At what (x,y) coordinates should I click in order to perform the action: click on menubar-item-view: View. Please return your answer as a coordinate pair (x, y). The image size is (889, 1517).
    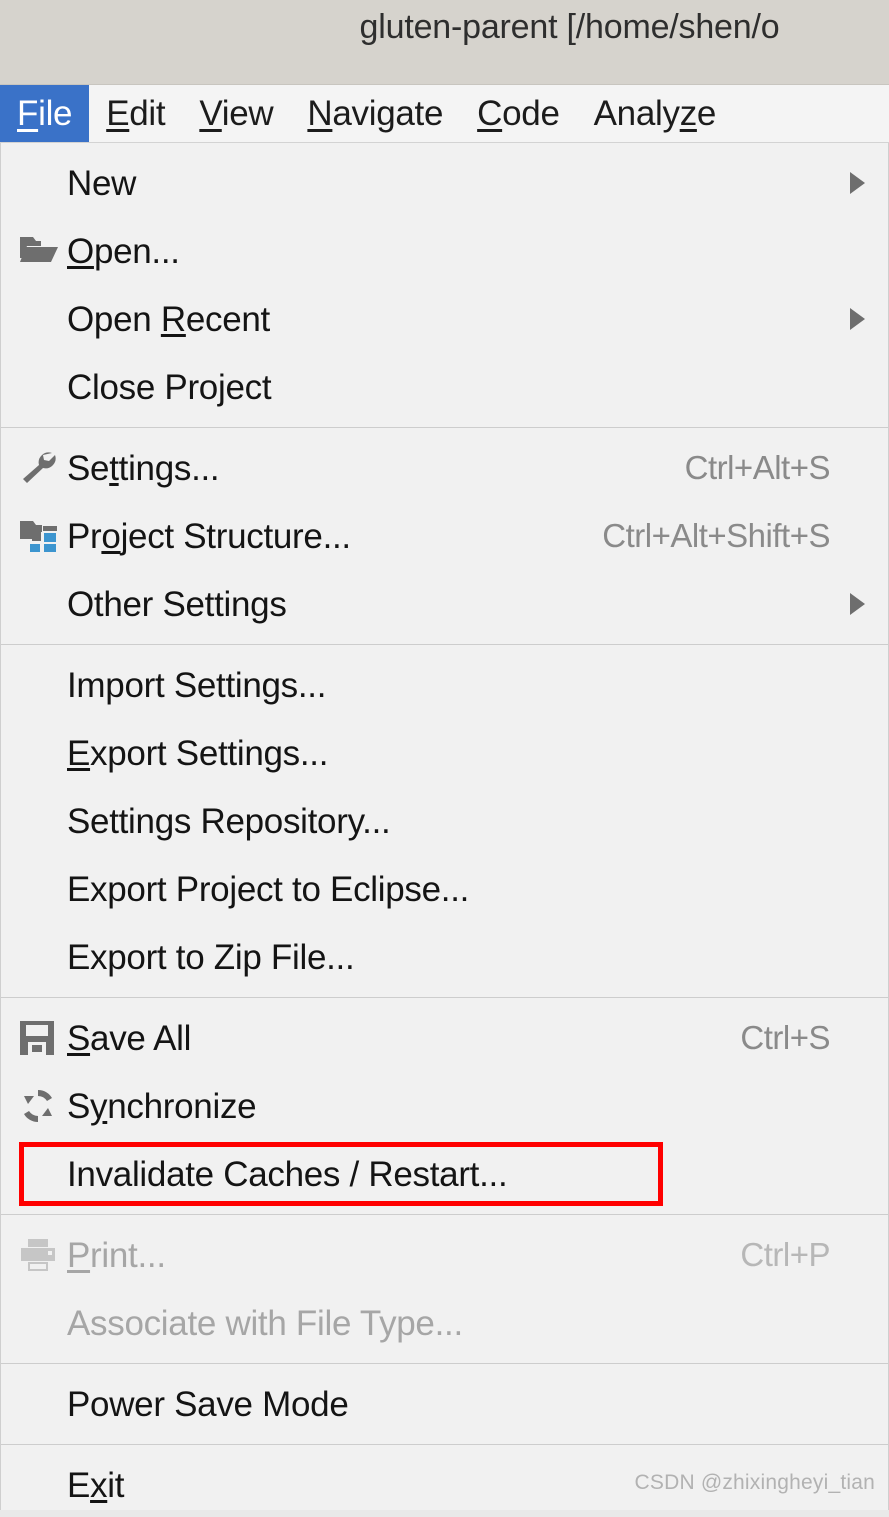
    Looking at the image, I should click on (236, 113).